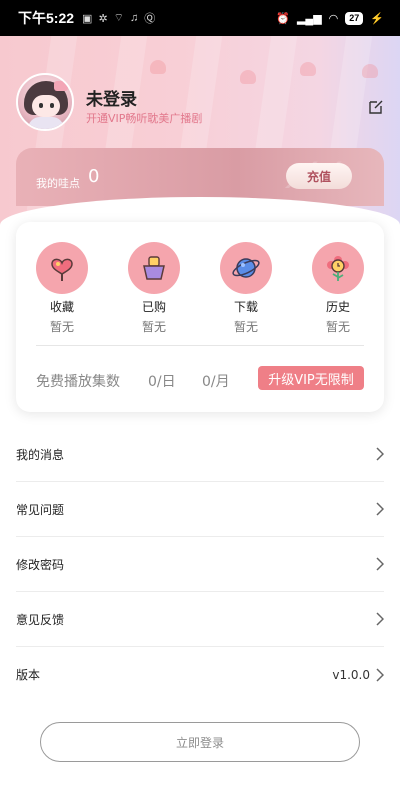  I want to click on feature-downloads: 下载 暂无, so click(246, 288).